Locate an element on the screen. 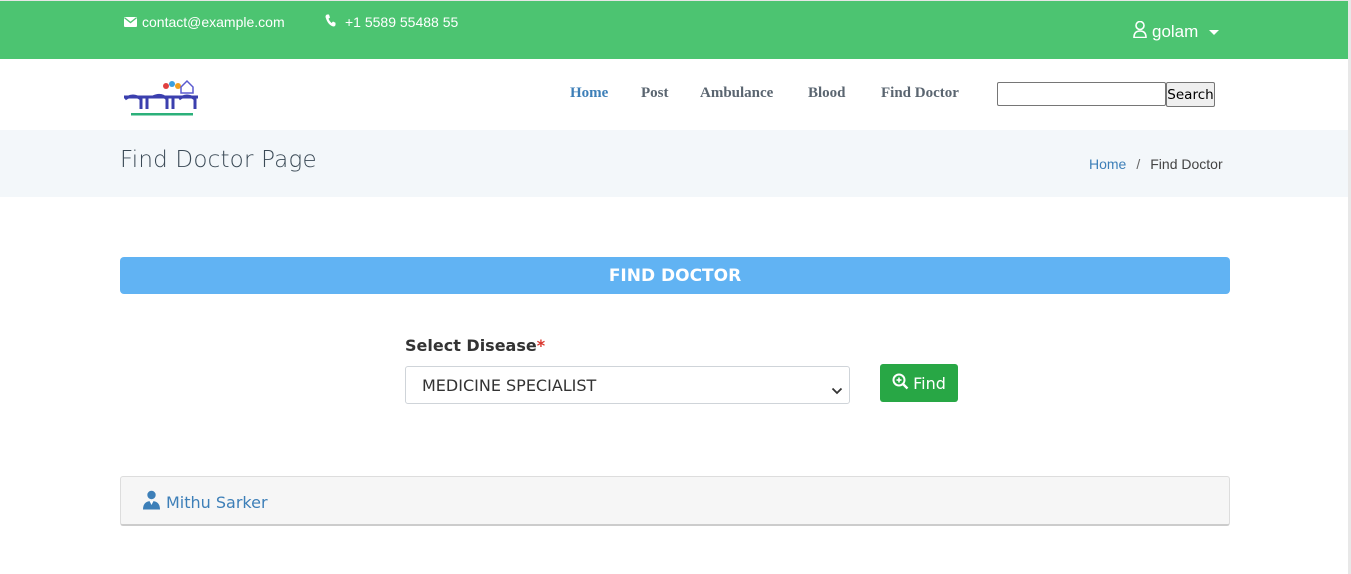 The width and height of the screenshot is (1351, 574). caret-down-icon is located at coordinates (1214, 32).